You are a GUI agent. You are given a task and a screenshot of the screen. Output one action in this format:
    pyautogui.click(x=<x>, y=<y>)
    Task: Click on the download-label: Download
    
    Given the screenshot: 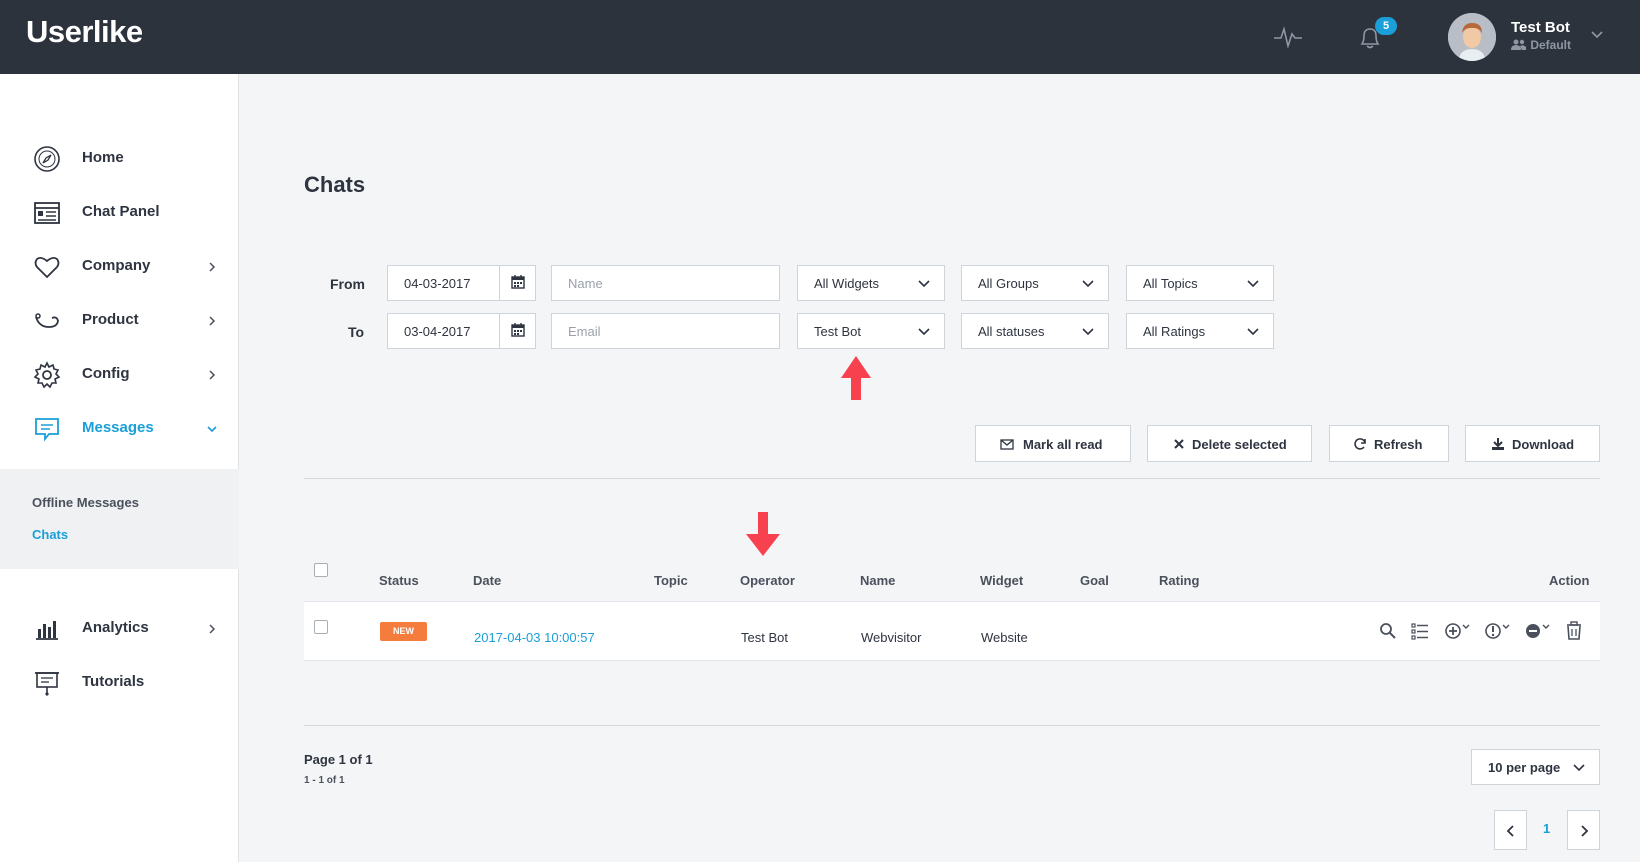 What is the action you would take?
    pyautogui.click(x=1543, y=444)
    